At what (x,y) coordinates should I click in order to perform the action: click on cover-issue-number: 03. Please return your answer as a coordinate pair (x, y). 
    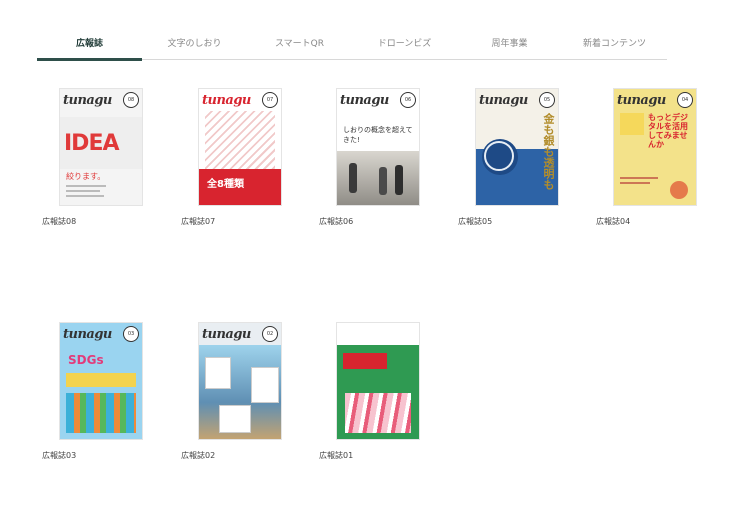
    Looking at the image, I should click on (131, 334).